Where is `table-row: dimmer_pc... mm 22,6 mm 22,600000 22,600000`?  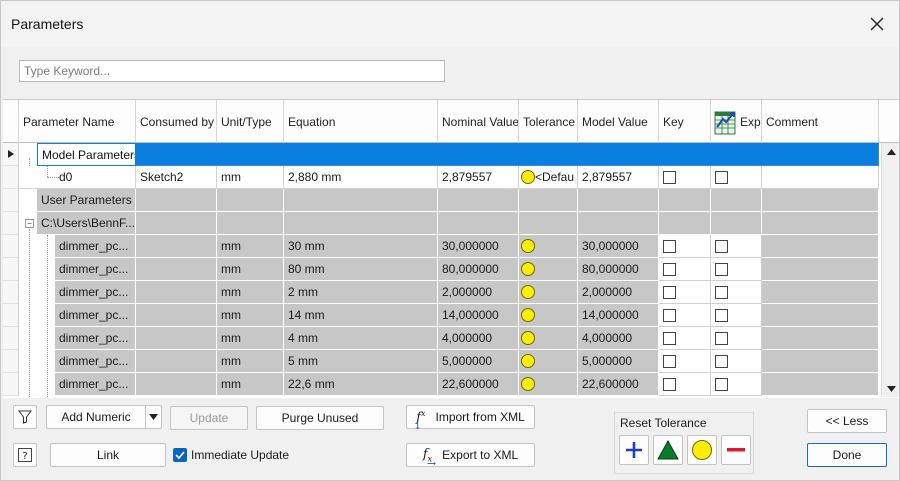
table-row: dimmer_pc... mm 22,6 mm 22,600000 22,600000 is located at coordinates (441, 384).